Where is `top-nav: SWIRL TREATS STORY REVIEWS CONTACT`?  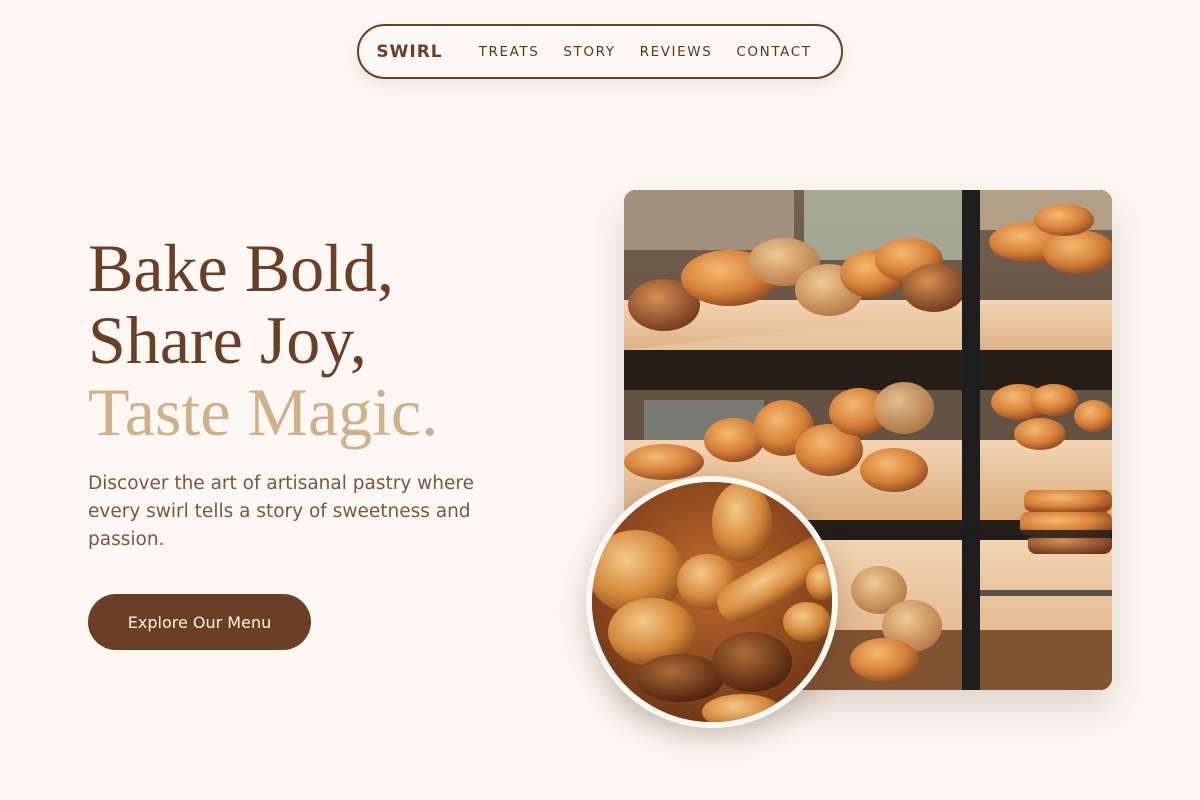
top-nav: SWIRL TREATS STORY REVIEWS CONTACT is located at coordinates (600, 51).